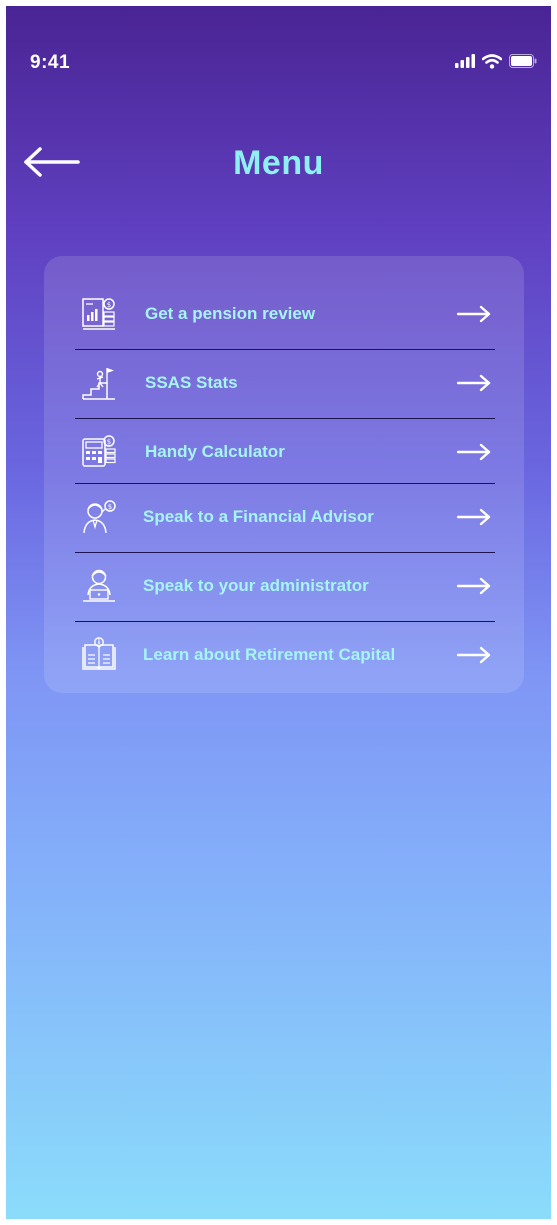 The width and height of the screenshot is (557, 1225). I want to click on menu-item-label: Speak to a Financial Advisor, so click(258, 516).